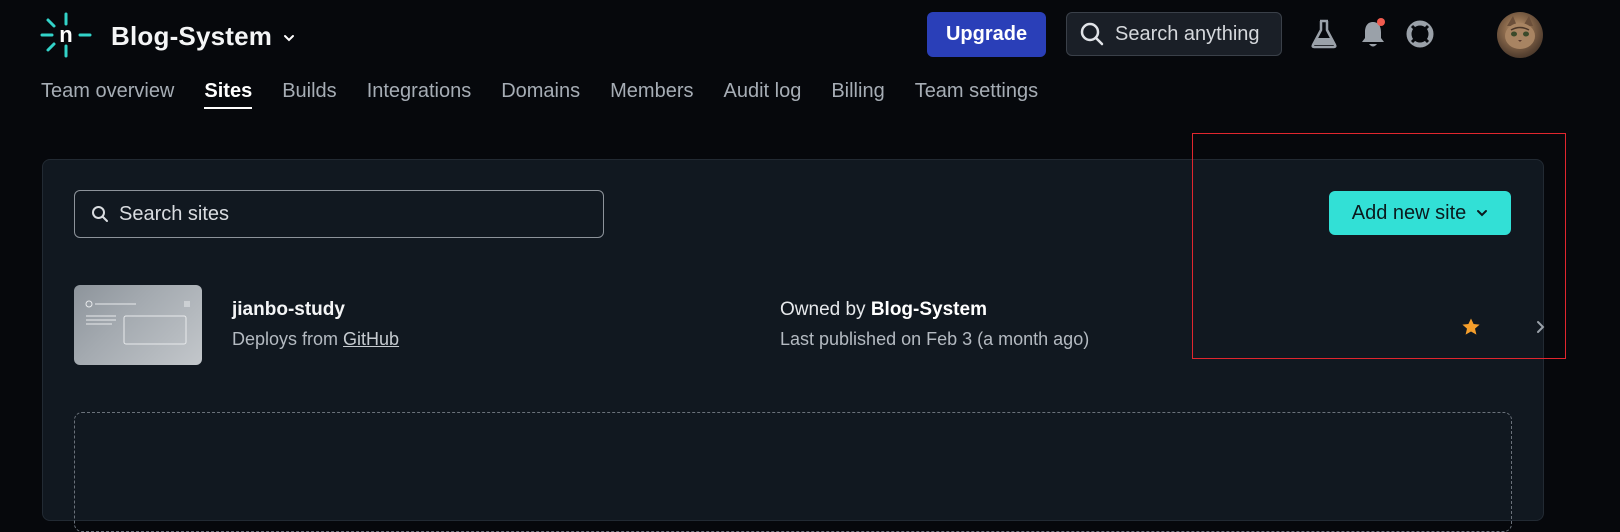 This screenshot has width=1620, height=532. Describe the element at coordinates (309, 94) in the screenshot. I see `tab-builds: Builds` at that location.